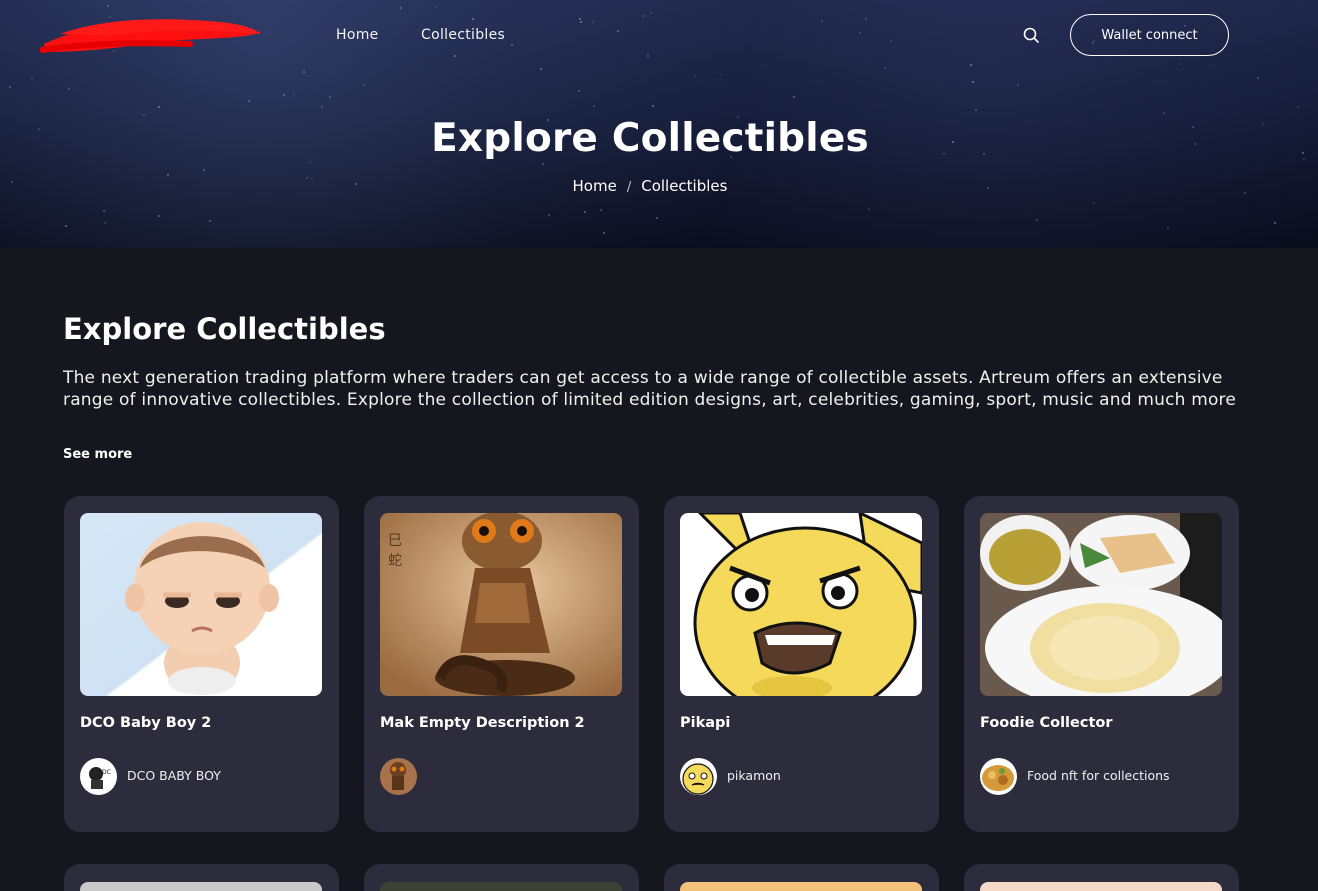 This screenshot has width=1318, height=891. What do you see at coordinates (684, 186) in the screenshot?
I see `breadcrumb-current: Collectibles` at bounding box center [684, 186].